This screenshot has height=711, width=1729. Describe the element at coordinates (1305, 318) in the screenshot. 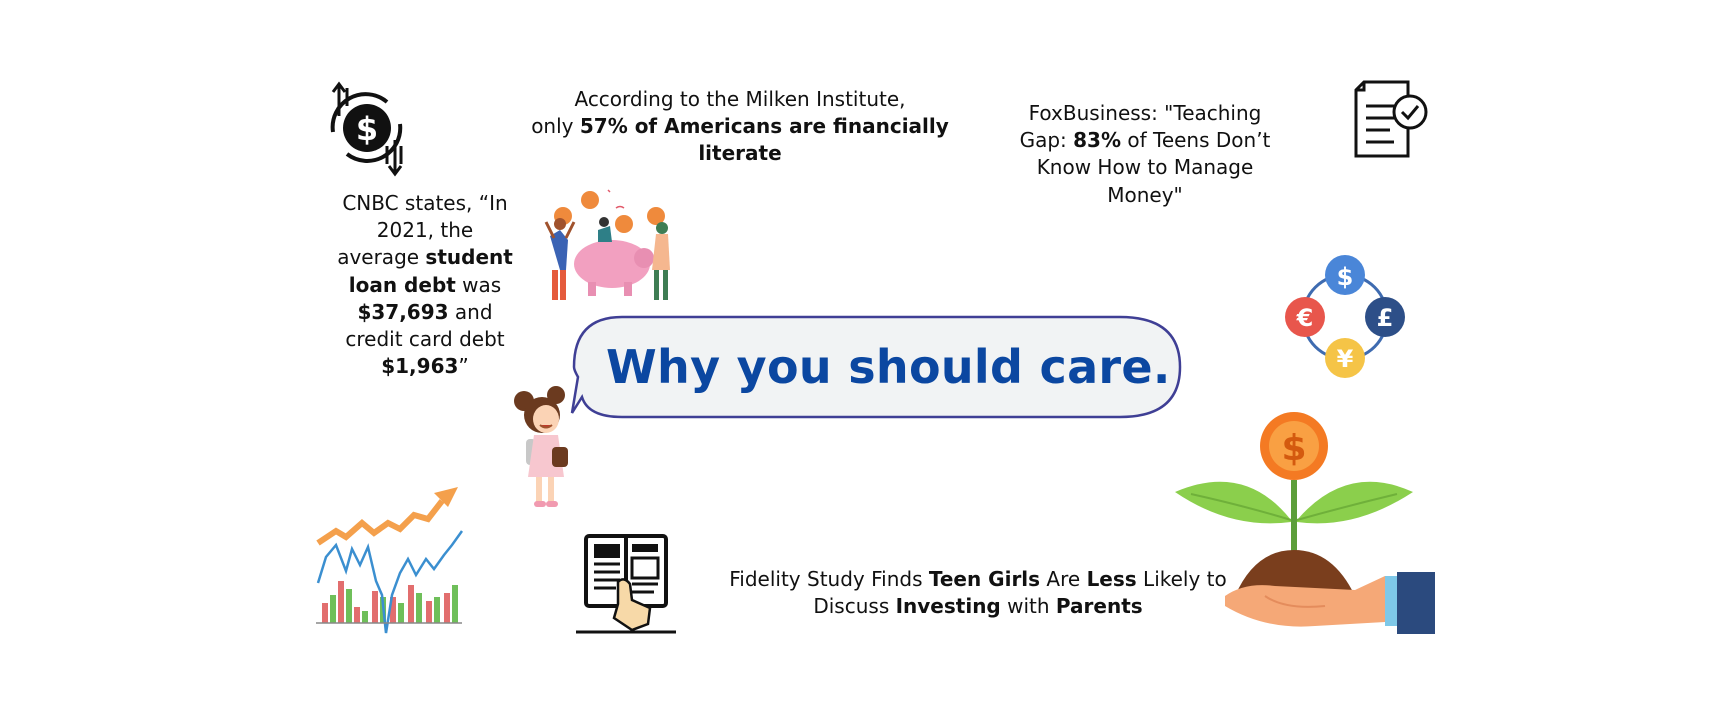

I see `euro-symbol: €` at that location.